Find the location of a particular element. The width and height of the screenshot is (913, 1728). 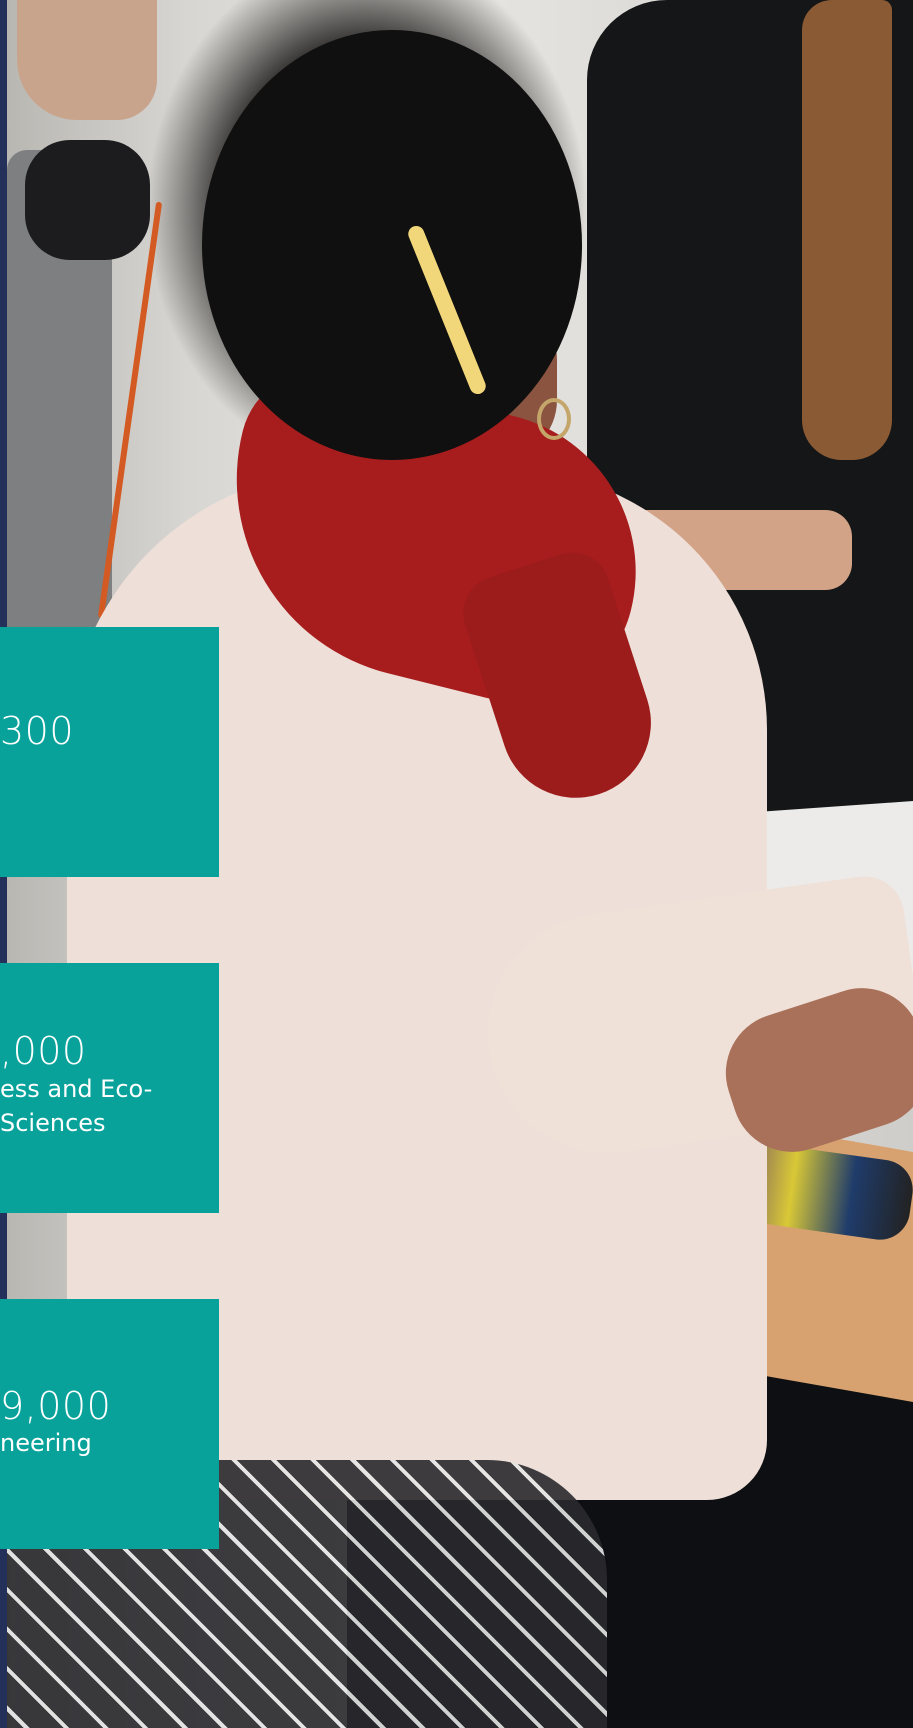

headphones-icon is located at coordinates (87, 200).